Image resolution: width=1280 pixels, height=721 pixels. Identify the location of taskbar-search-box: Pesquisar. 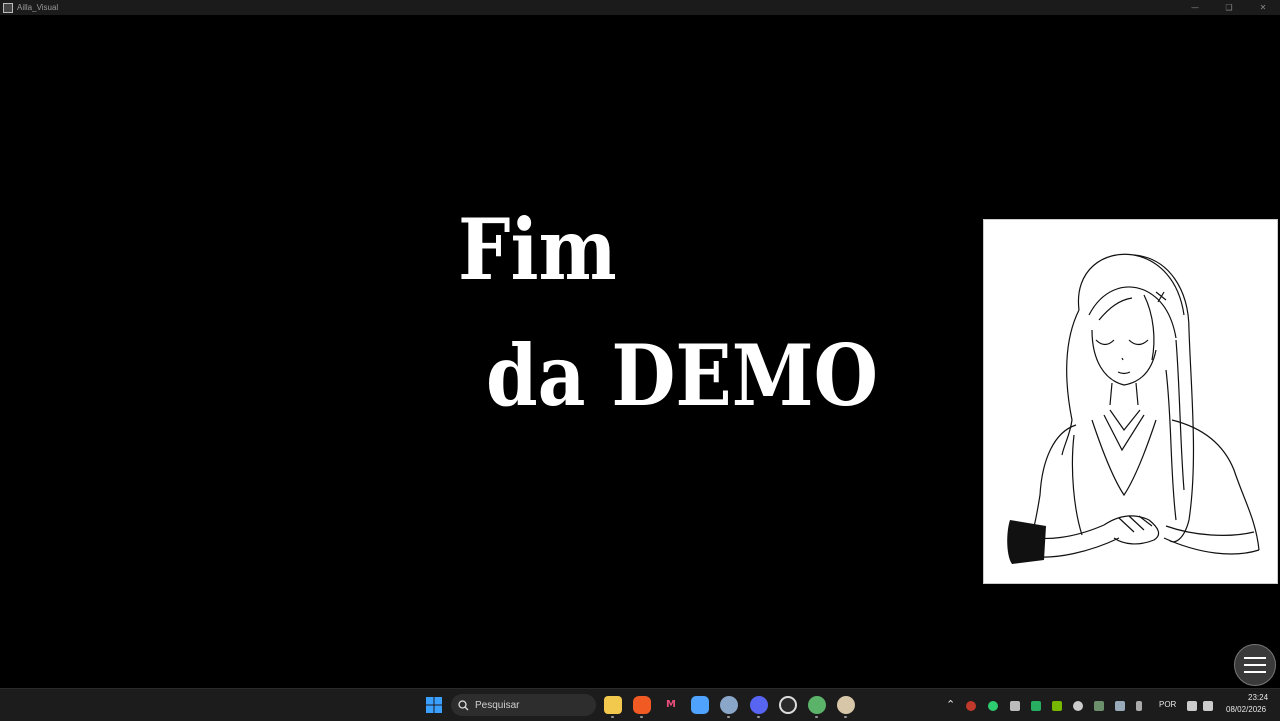
(523, 705).